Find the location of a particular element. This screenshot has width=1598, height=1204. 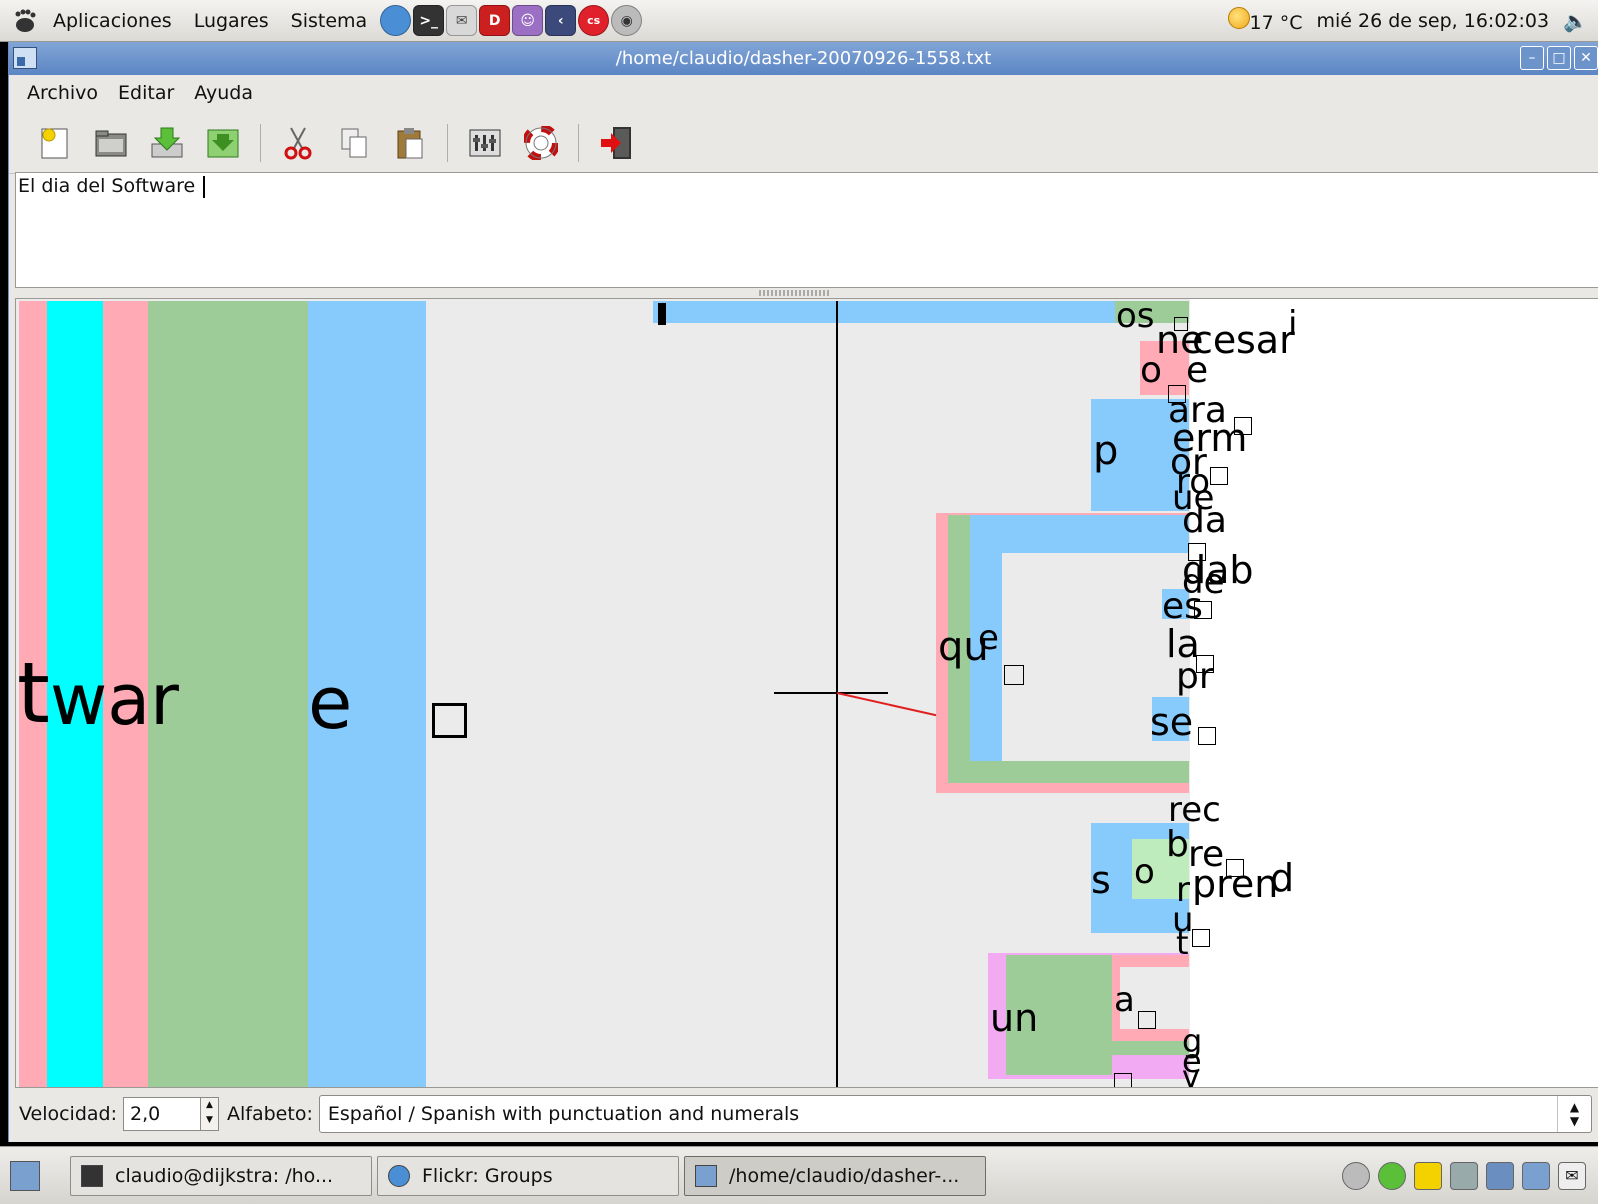

battery-icon is located at coordinates (1464, 1175).